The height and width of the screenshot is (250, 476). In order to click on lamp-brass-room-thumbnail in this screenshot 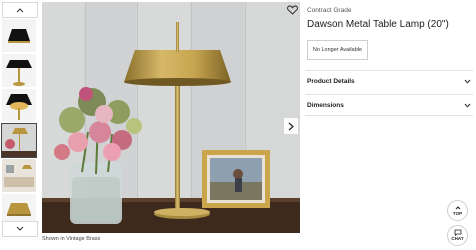, I will do `click(19, 140)`.